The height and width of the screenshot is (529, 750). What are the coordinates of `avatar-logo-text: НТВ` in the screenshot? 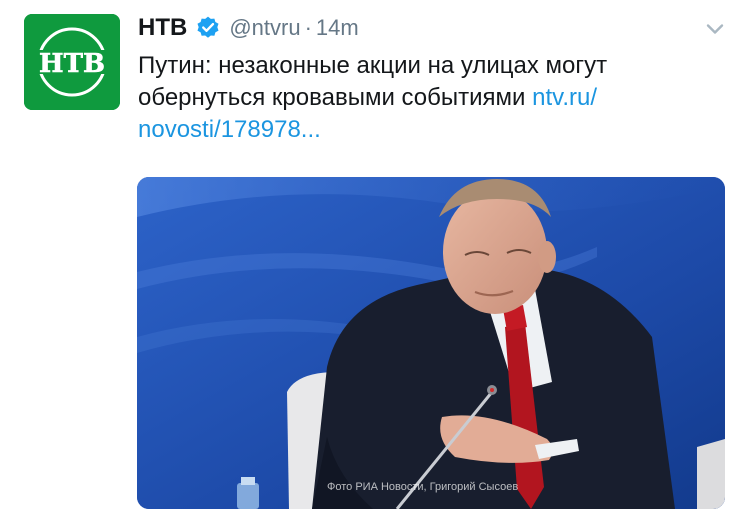 It's located at (72, 64).